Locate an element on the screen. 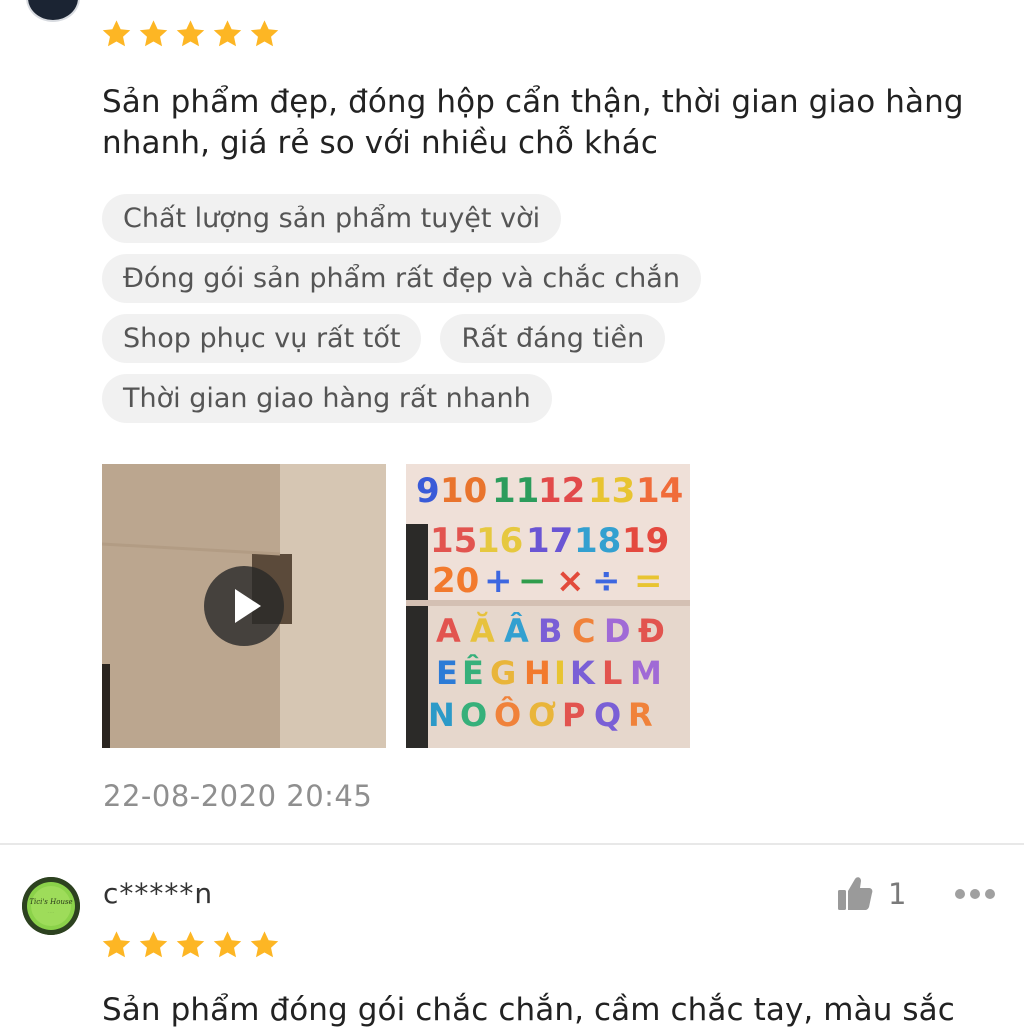 This screenshot has height=1031, width=1024. svg-text: 10 is located at coordinates (463, 491).